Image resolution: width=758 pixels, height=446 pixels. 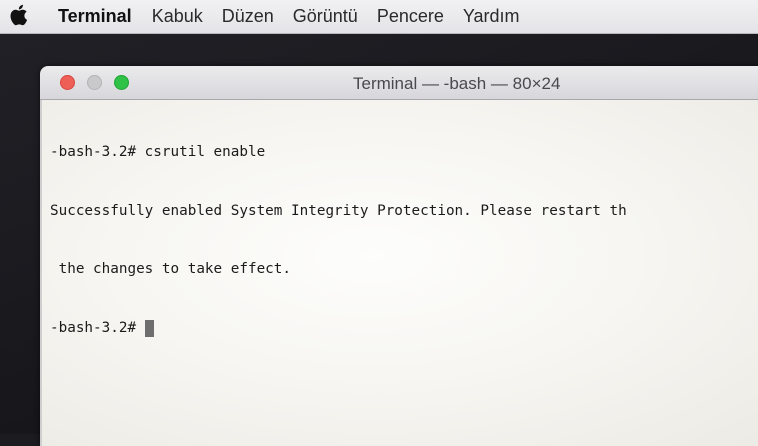 What do you see at coordinates (325, 16) in the screenshot?
I see `menu-goruntu: Görüntü` at bounding box center [325, 16].